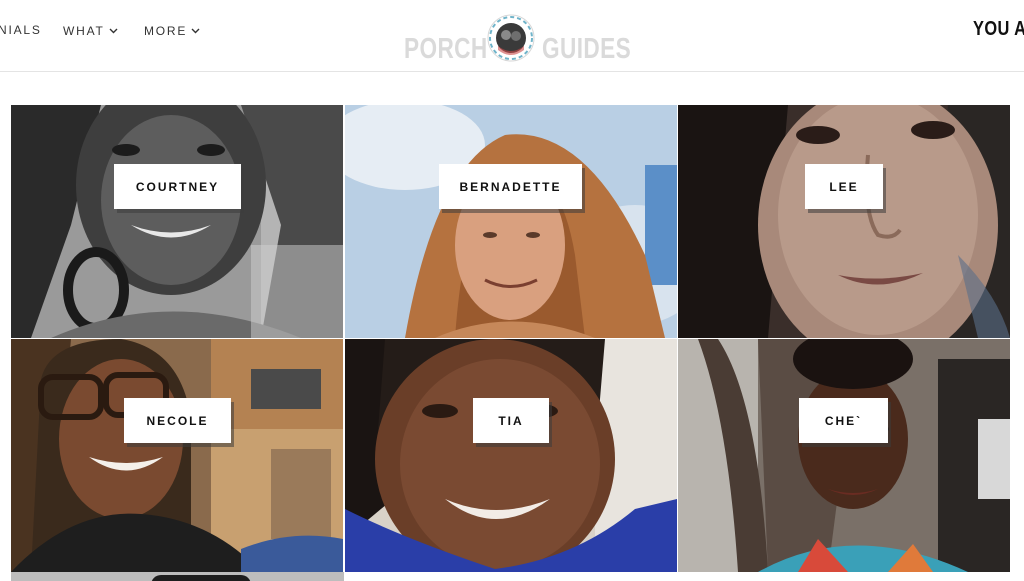  What do you see at coordinates (587, 49) in the screenshot?
I see `logo-word-right: GUIDES` at bounding box center [587, 49].